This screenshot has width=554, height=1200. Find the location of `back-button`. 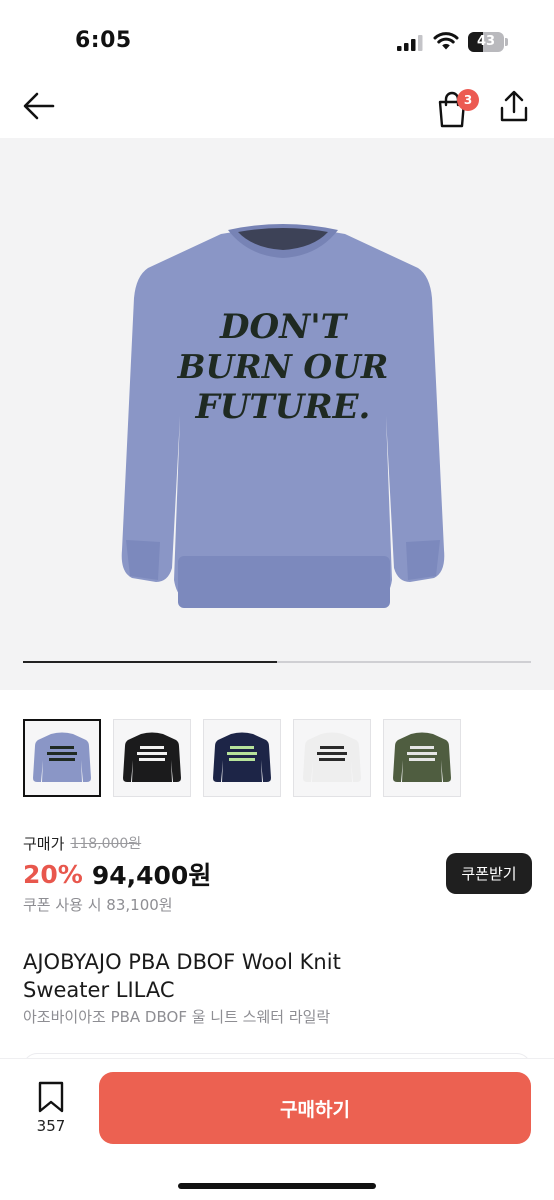

back-button is located at coordinates (39, 106).